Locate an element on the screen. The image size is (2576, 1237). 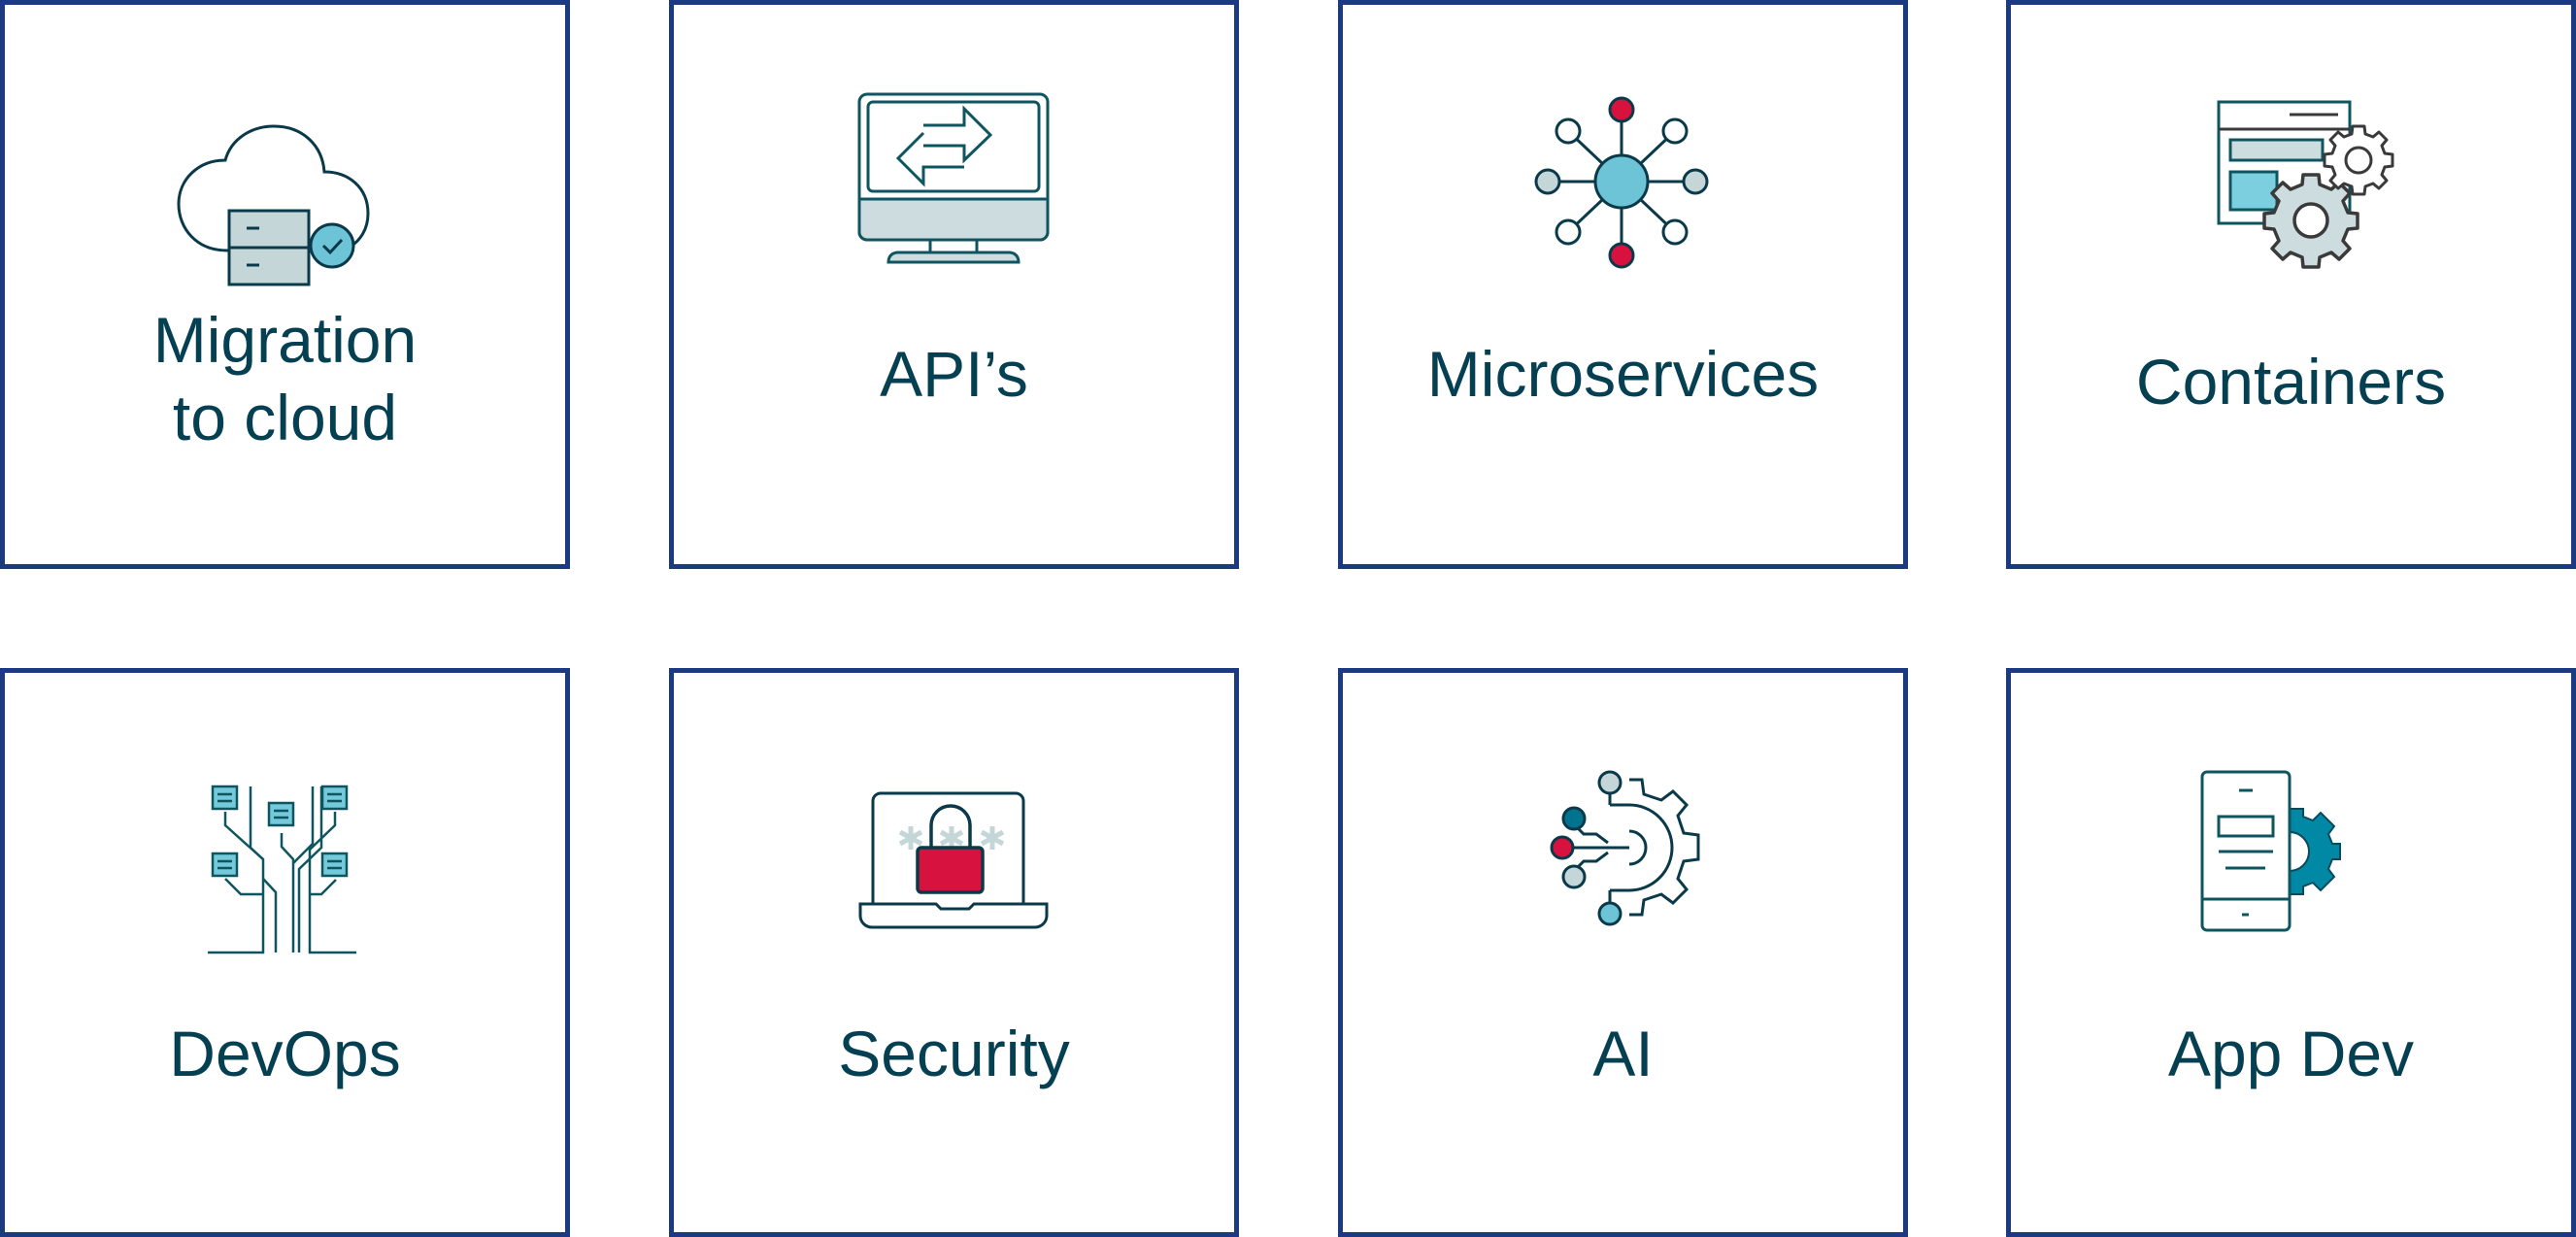
label-line-1: DevOps is located at coordinates (285, 1053).